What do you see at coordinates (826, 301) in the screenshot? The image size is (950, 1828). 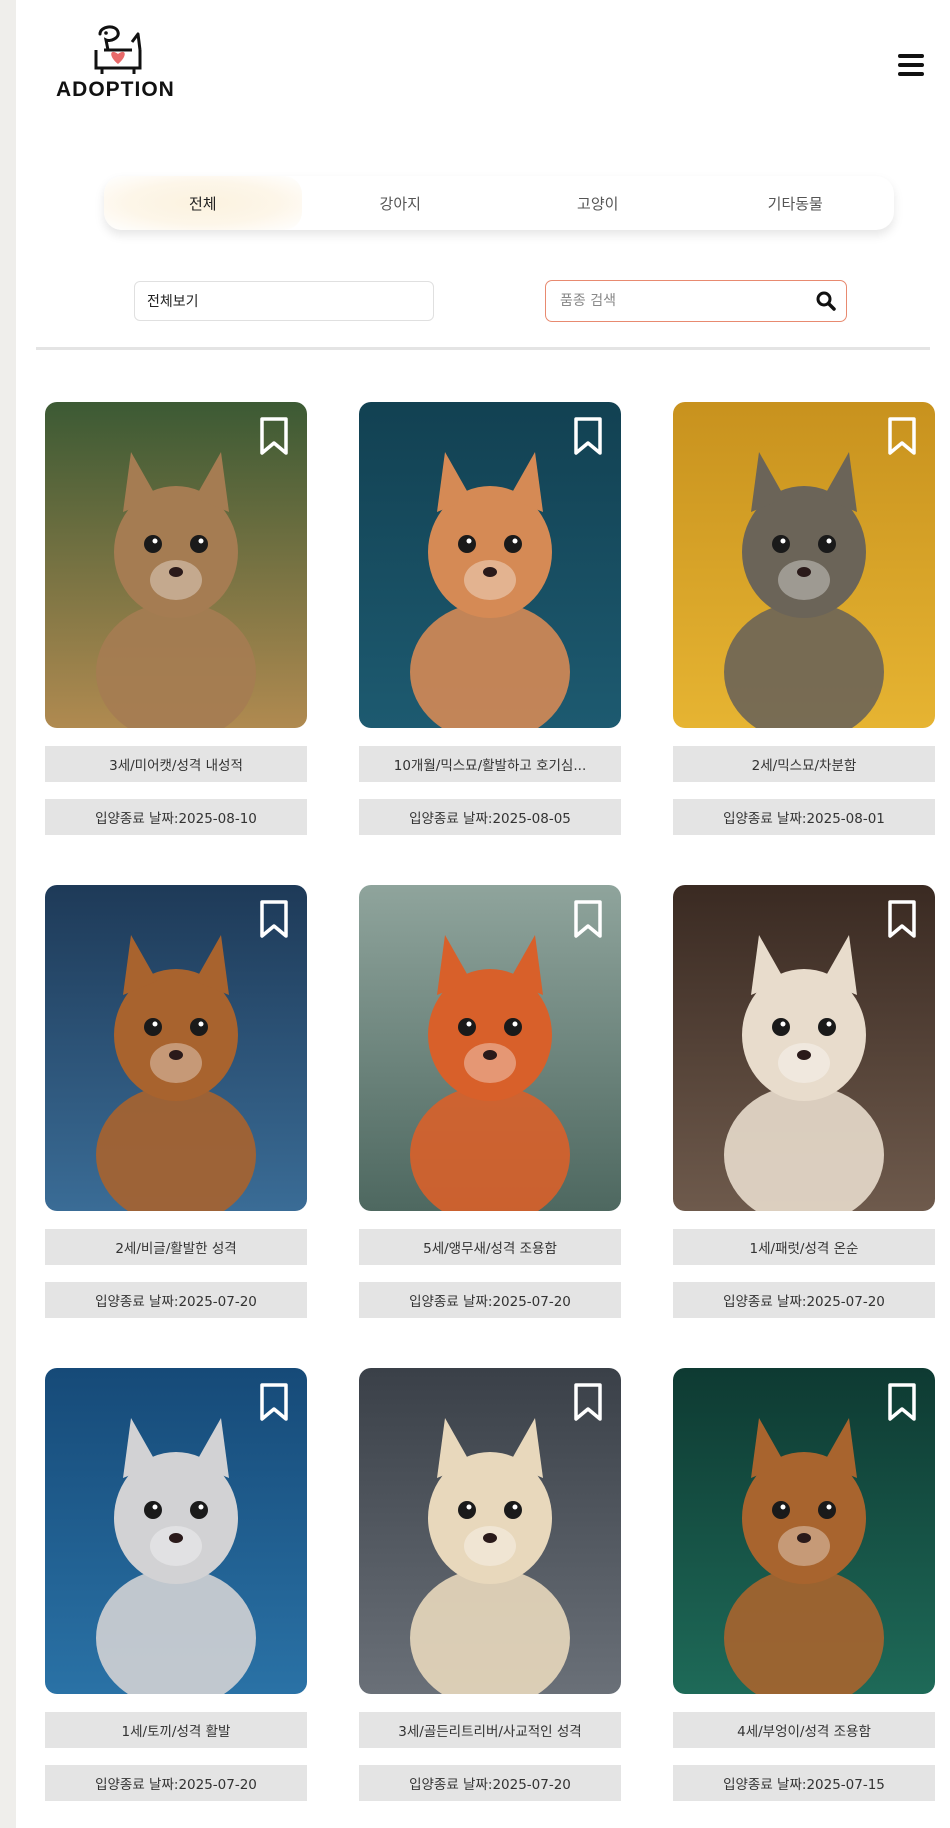 I see `search-icon` at bounding box center [826, 301].